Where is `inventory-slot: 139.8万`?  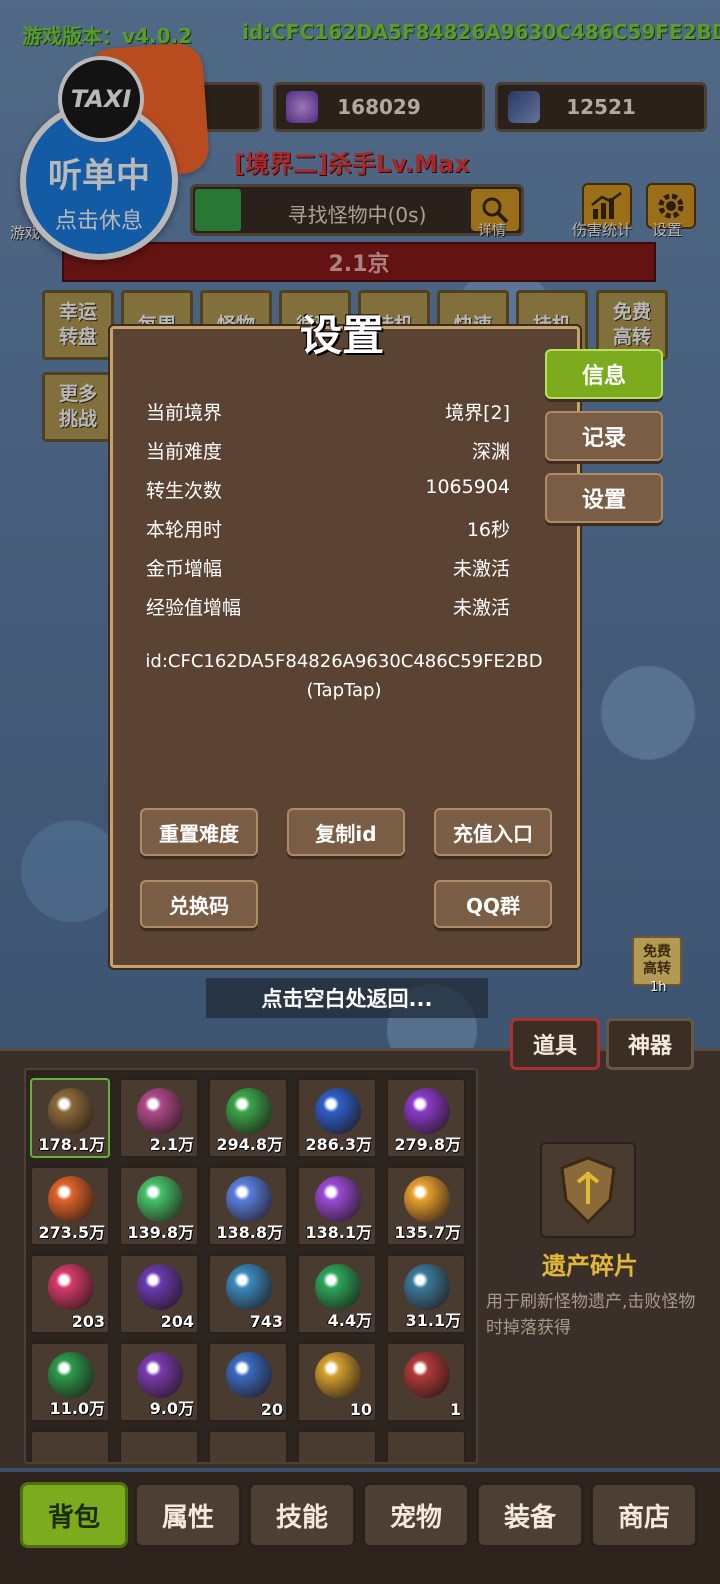 inventory-slot: 139.8万 is located at coordinates (159, 1206).